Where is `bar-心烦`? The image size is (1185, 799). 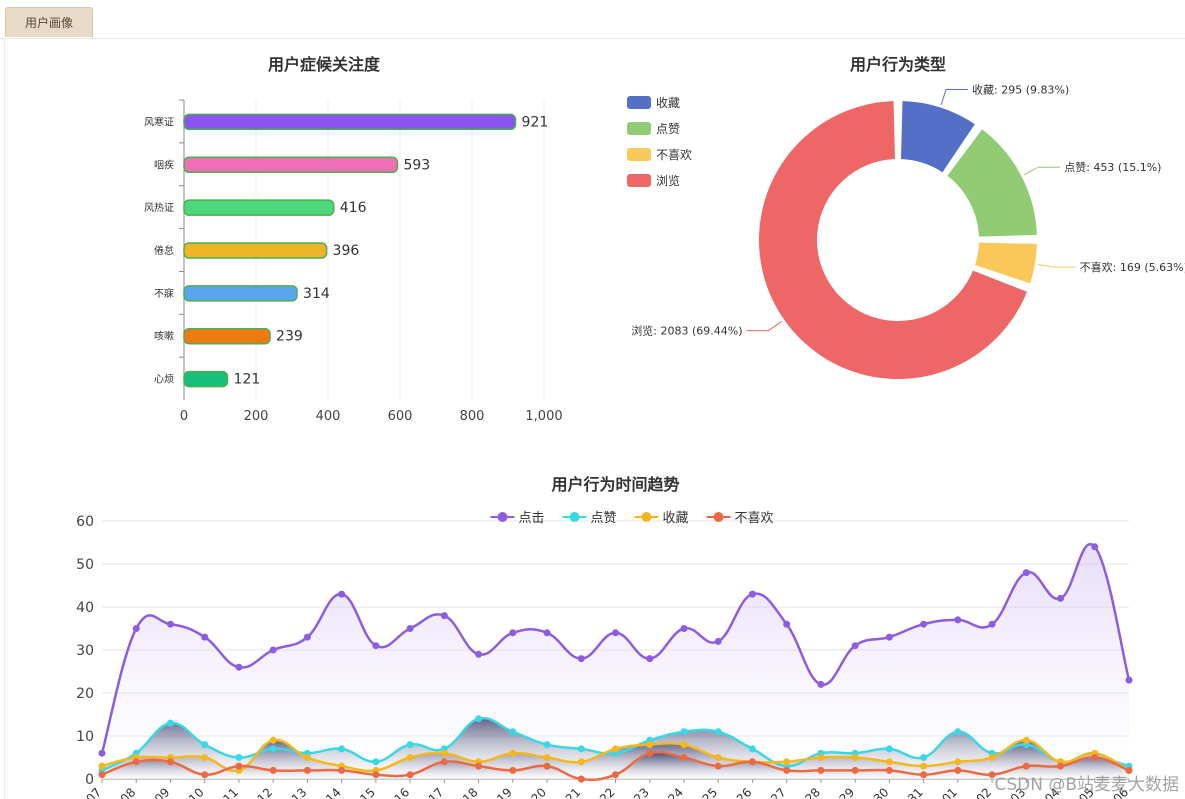
bar-心烦 is located at coordinates (206, 379).